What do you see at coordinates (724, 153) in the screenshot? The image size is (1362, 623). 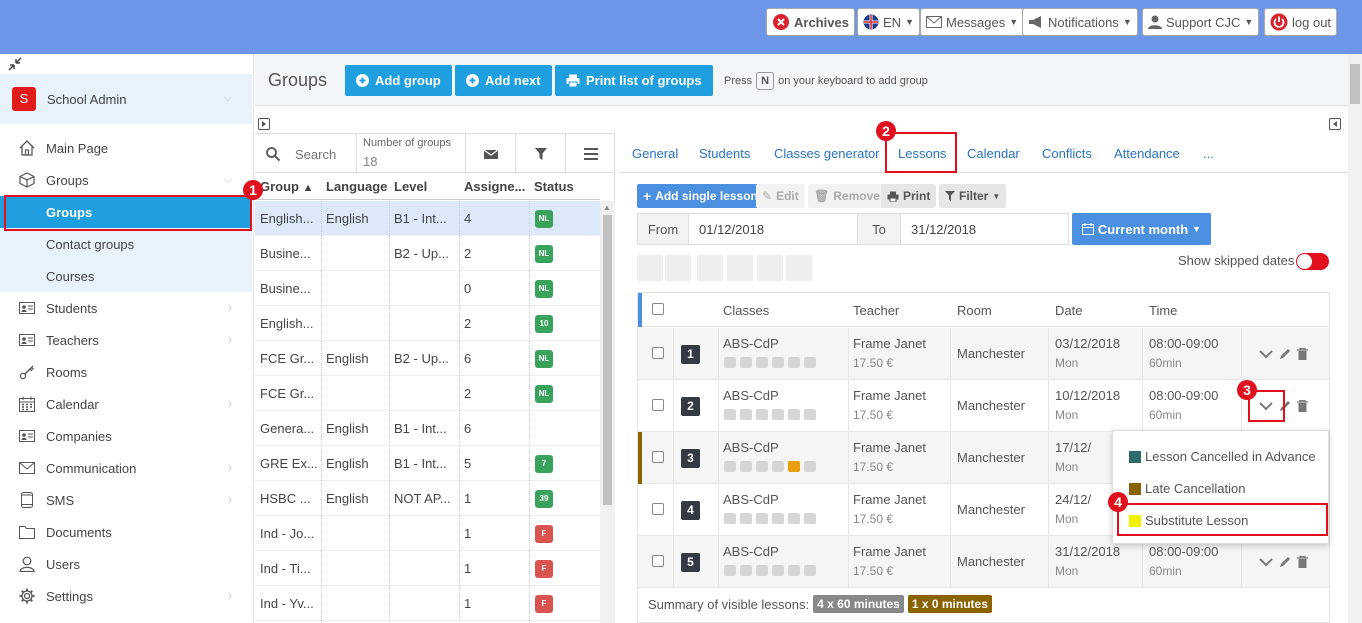 I see `tab-students: Students` at bounding box center [724, 153].